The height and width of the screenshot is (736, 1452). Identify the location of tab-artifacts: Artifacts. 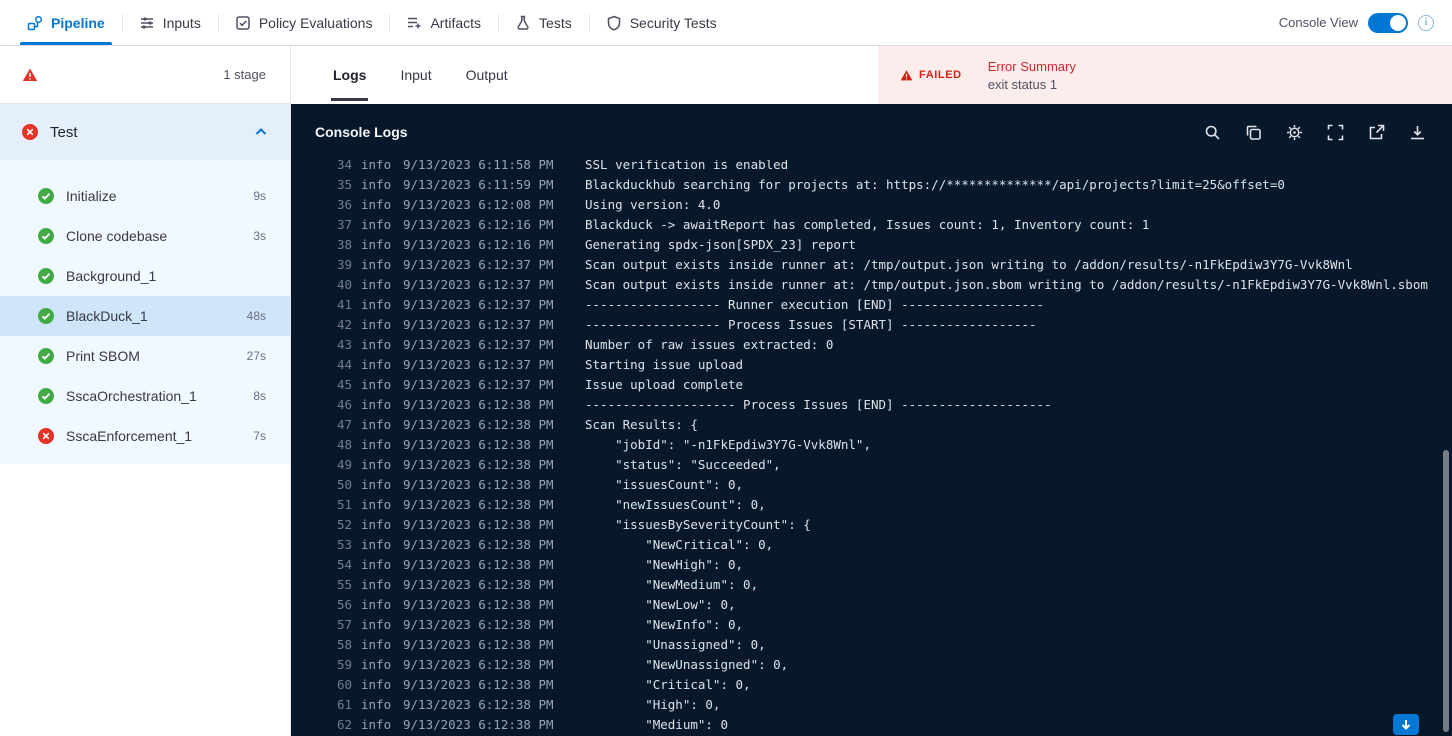
(443, 22).